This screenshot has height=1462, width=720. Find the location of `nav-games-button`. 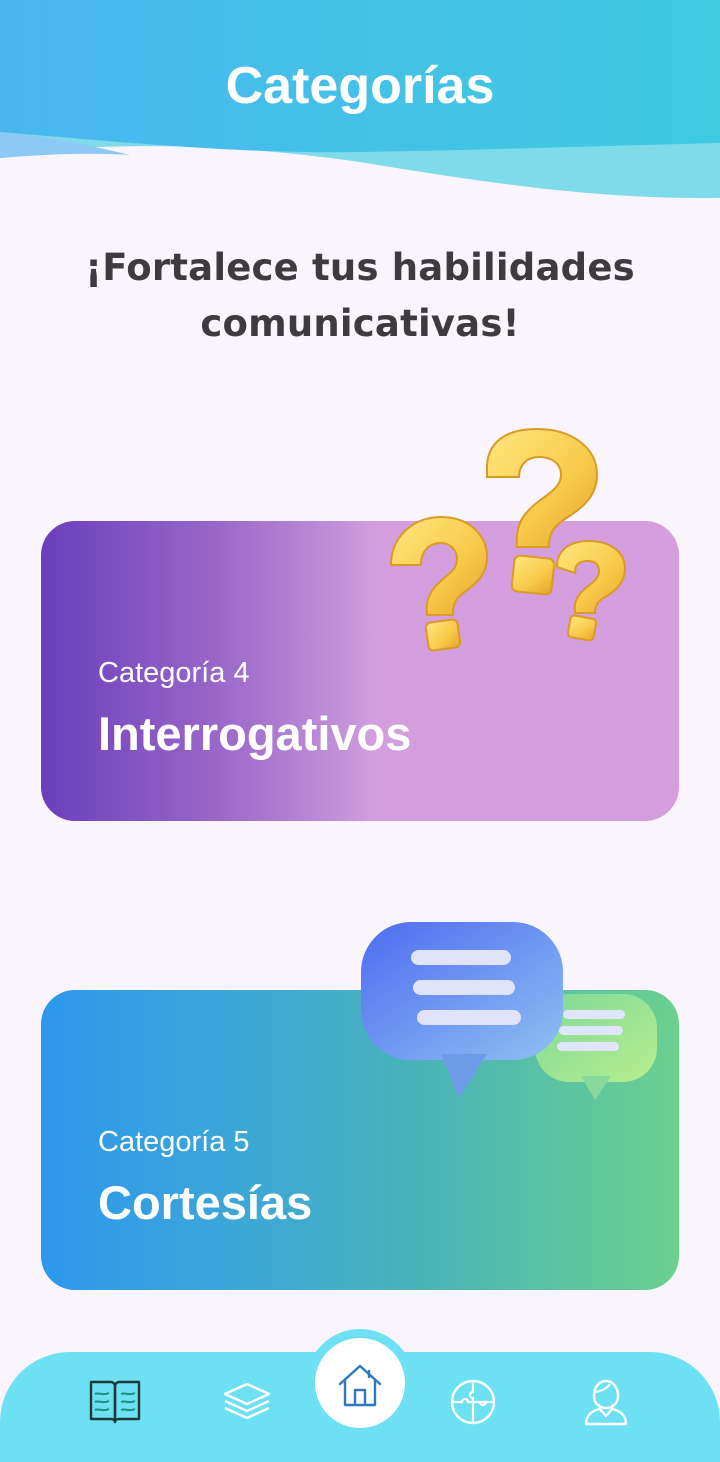

nav-games-button is located at coordinates (474, 1402).